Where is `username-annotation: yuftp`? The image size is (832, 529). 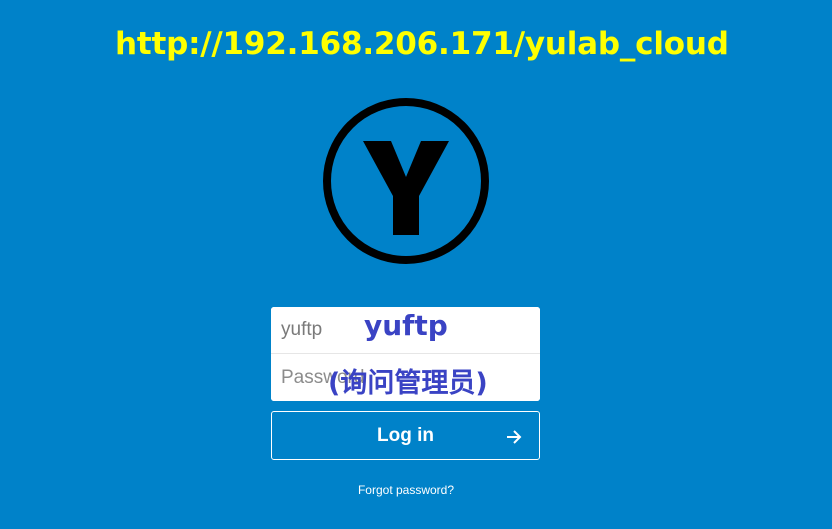 username-annotation: yuftp is located at coordinates (406, 325).